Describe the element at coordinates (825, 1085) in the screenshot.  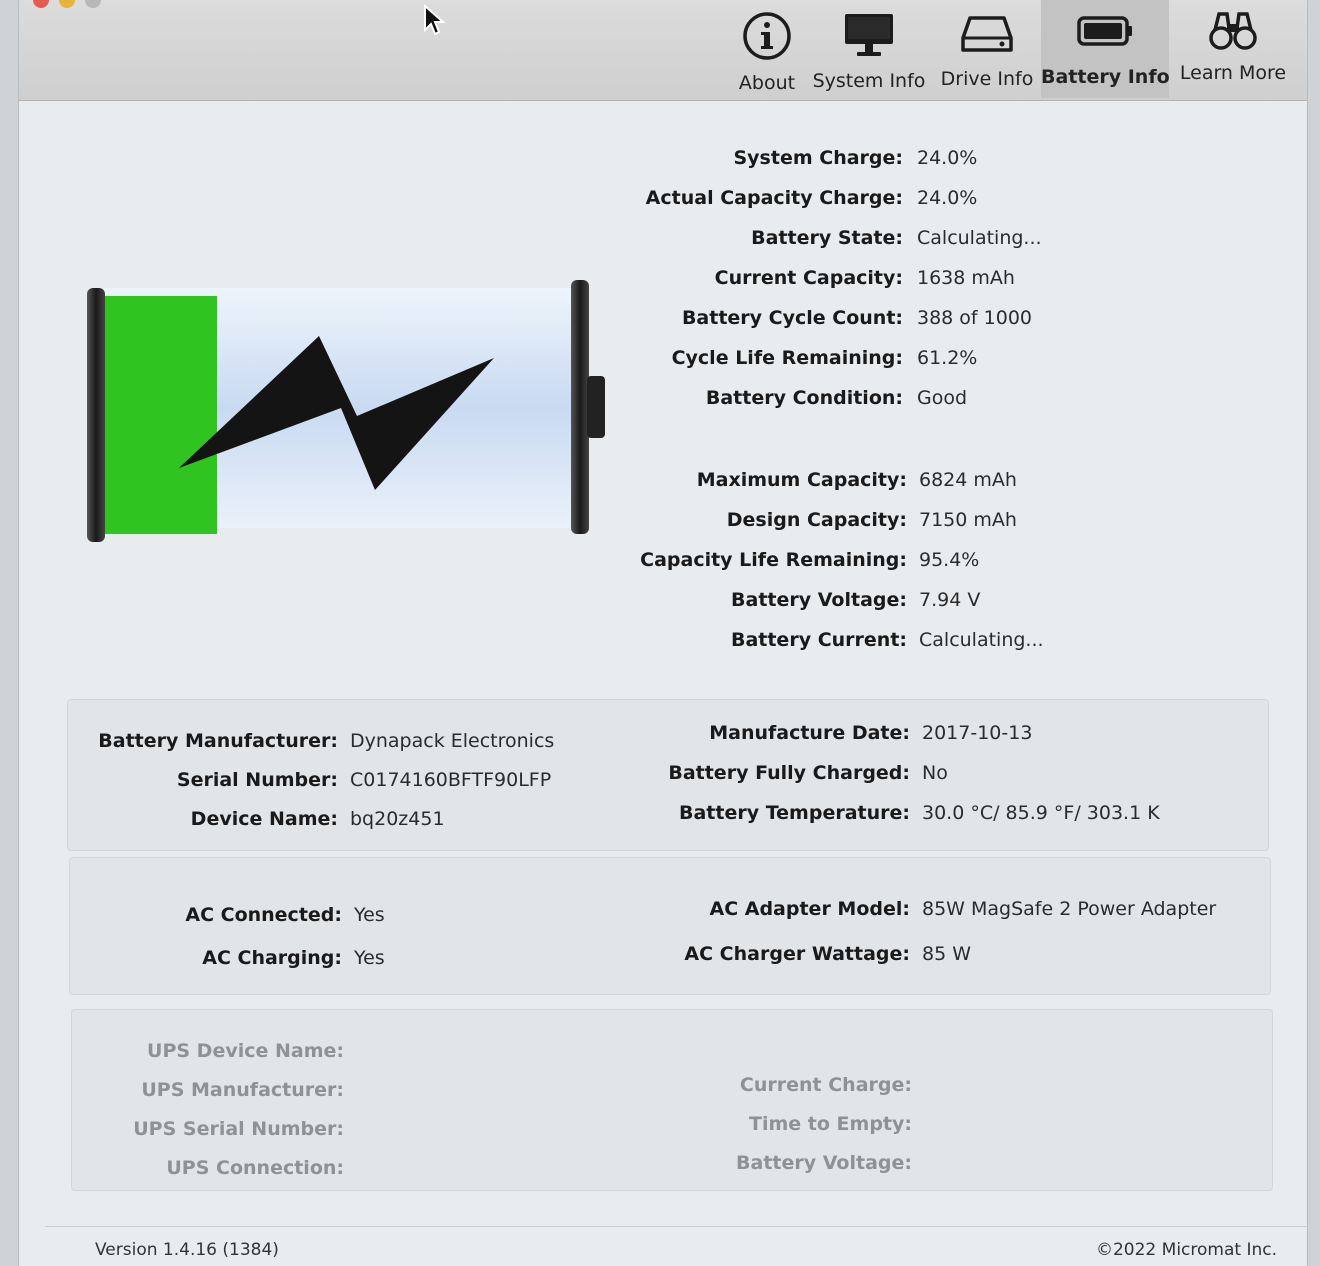
I see `field-label: Current Charge:` at that location.